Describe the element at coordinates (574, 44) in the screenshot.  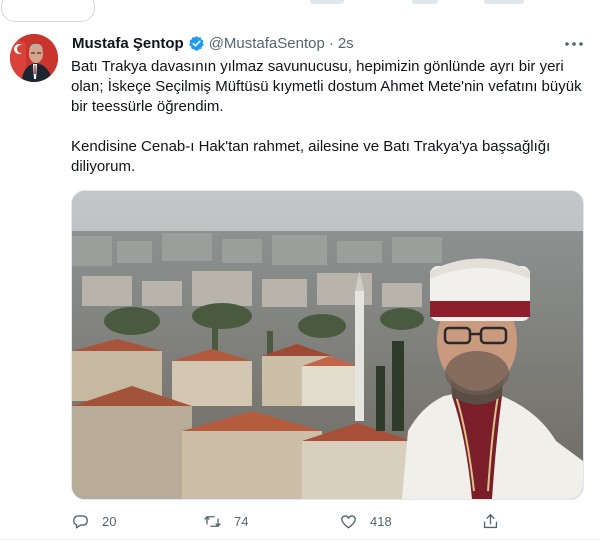
I see `more-icon` at that location.